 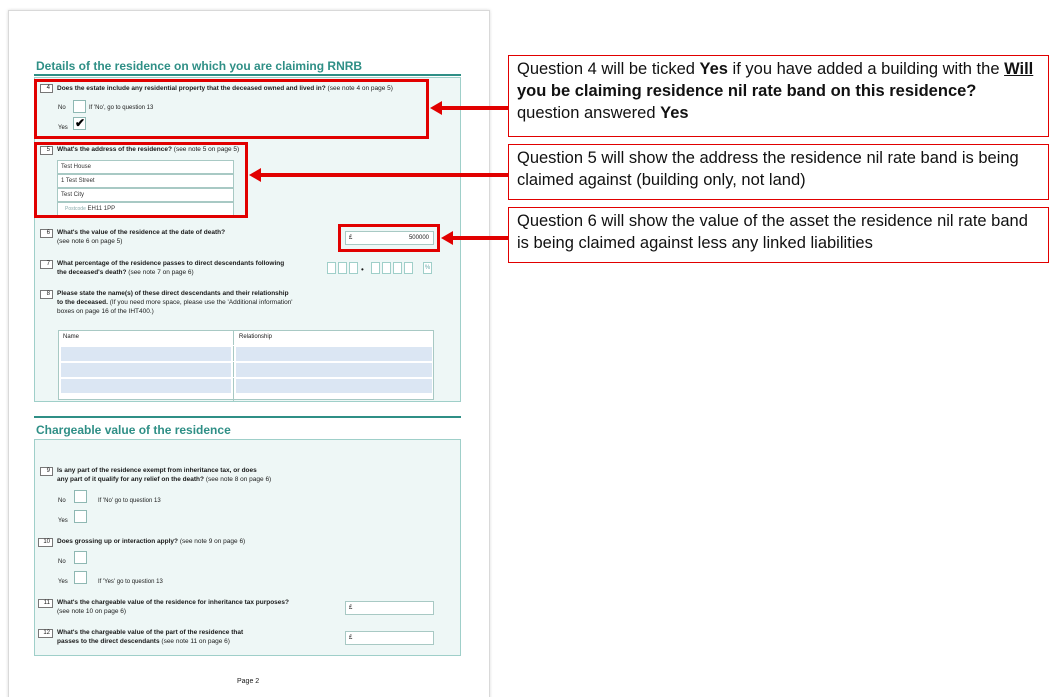 I want to click on q9-yes-checkbox, so click(x=80, y=516).